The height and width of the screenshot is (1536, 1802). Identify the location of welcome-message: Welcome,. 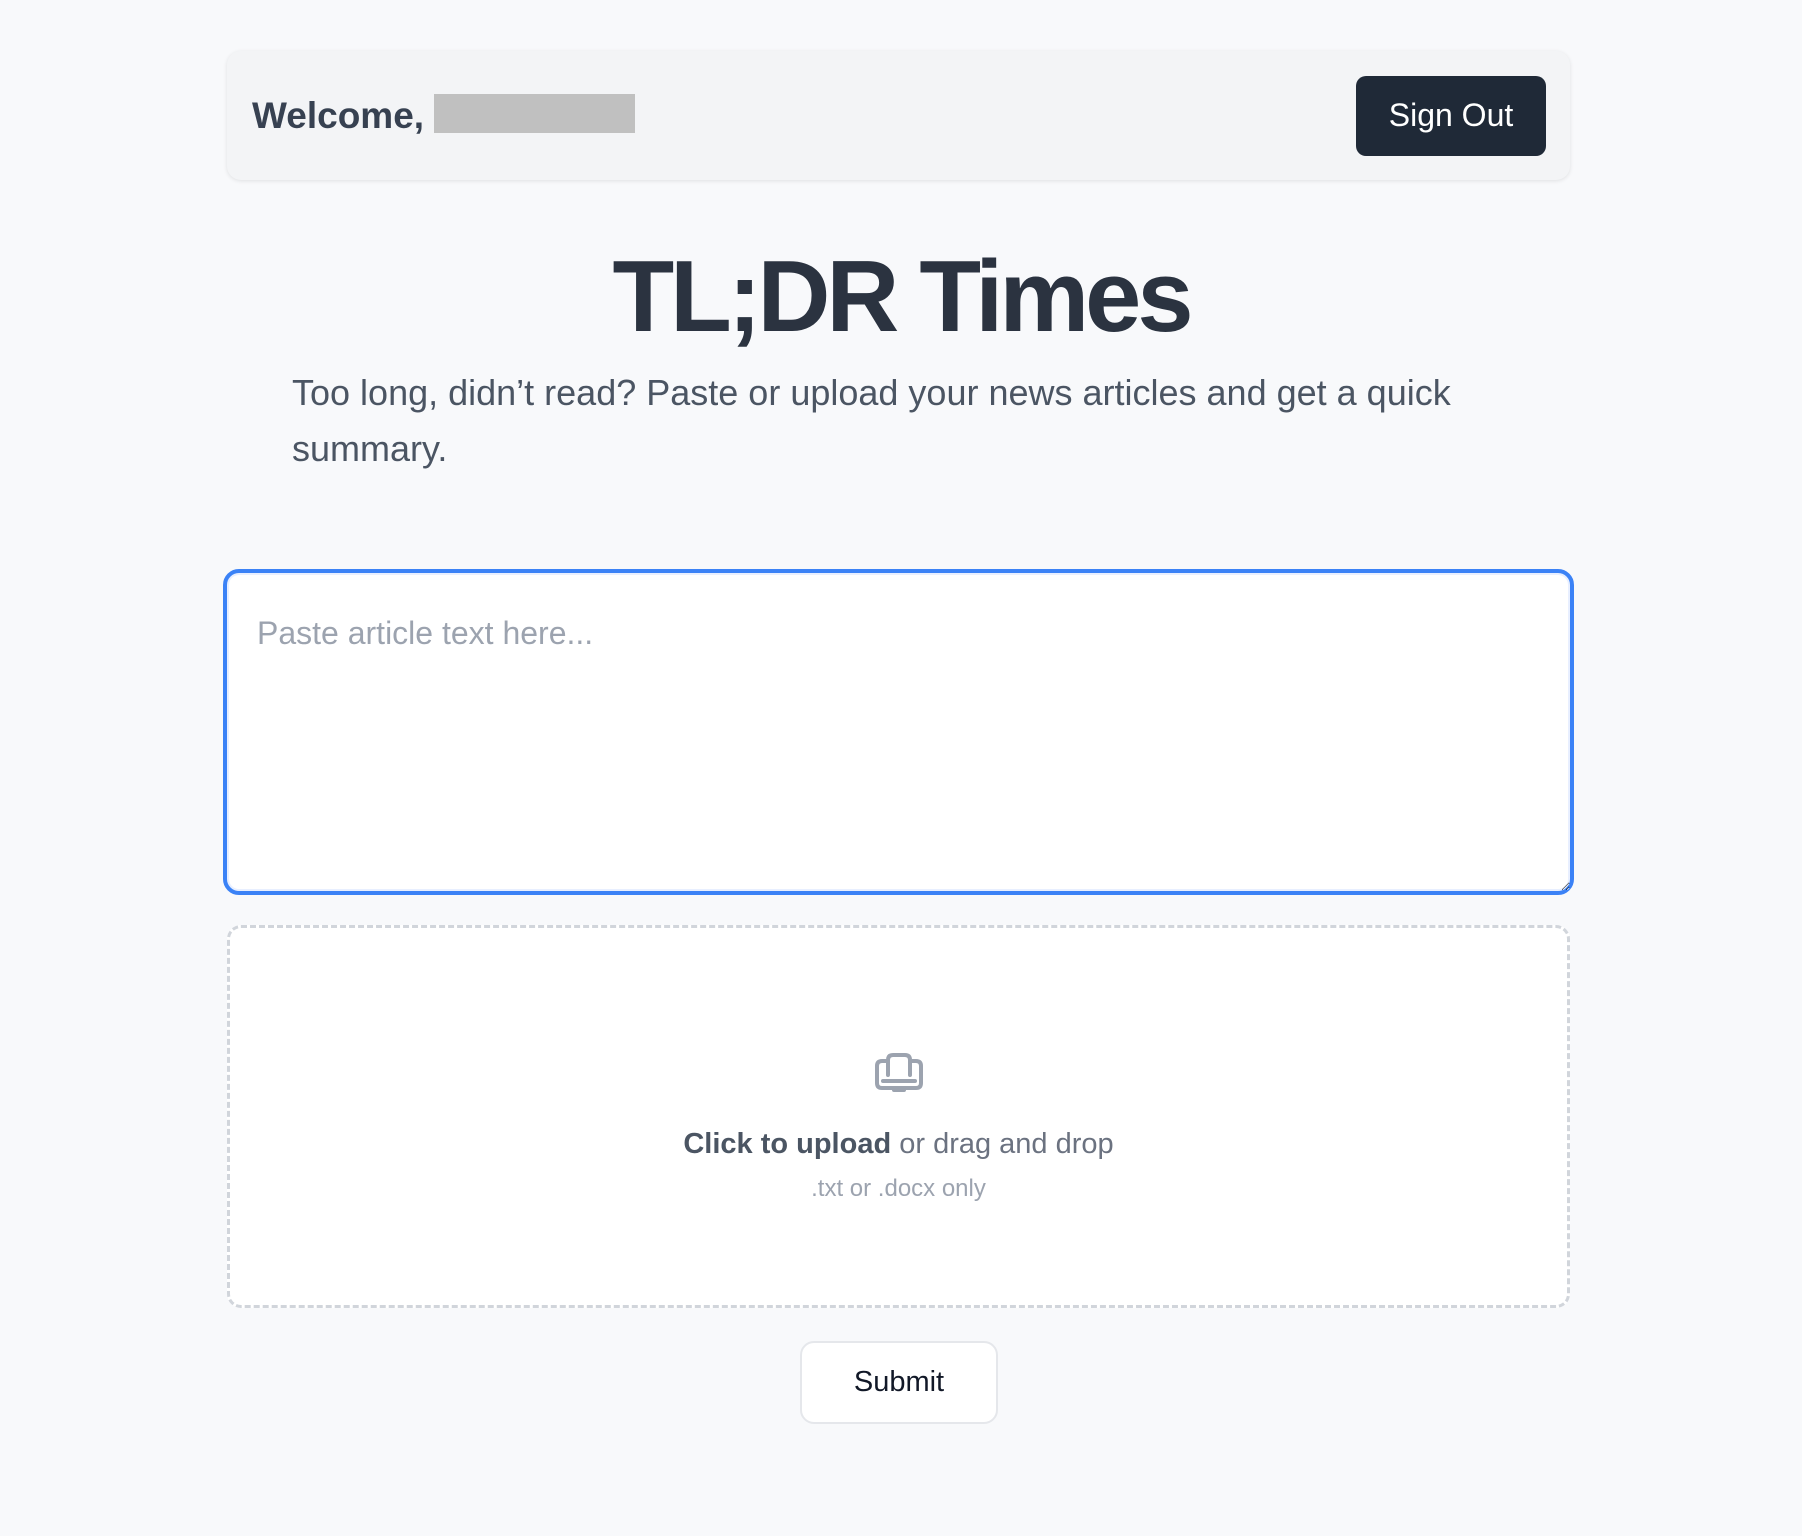
(444, 115).